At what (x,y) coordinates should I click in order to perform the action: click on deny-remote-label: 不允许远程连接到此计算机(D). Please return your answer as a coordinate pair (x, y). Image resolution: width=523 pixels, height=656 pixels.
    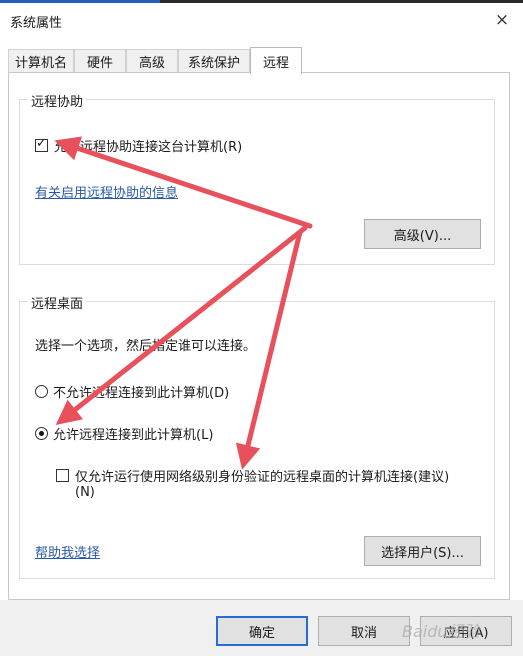
    Looking at the image, I should click on (141, 393).